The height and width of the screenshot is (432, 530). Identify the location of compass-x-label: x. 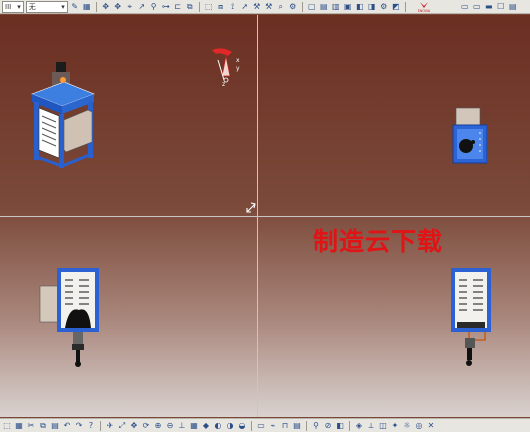
(238, 60).